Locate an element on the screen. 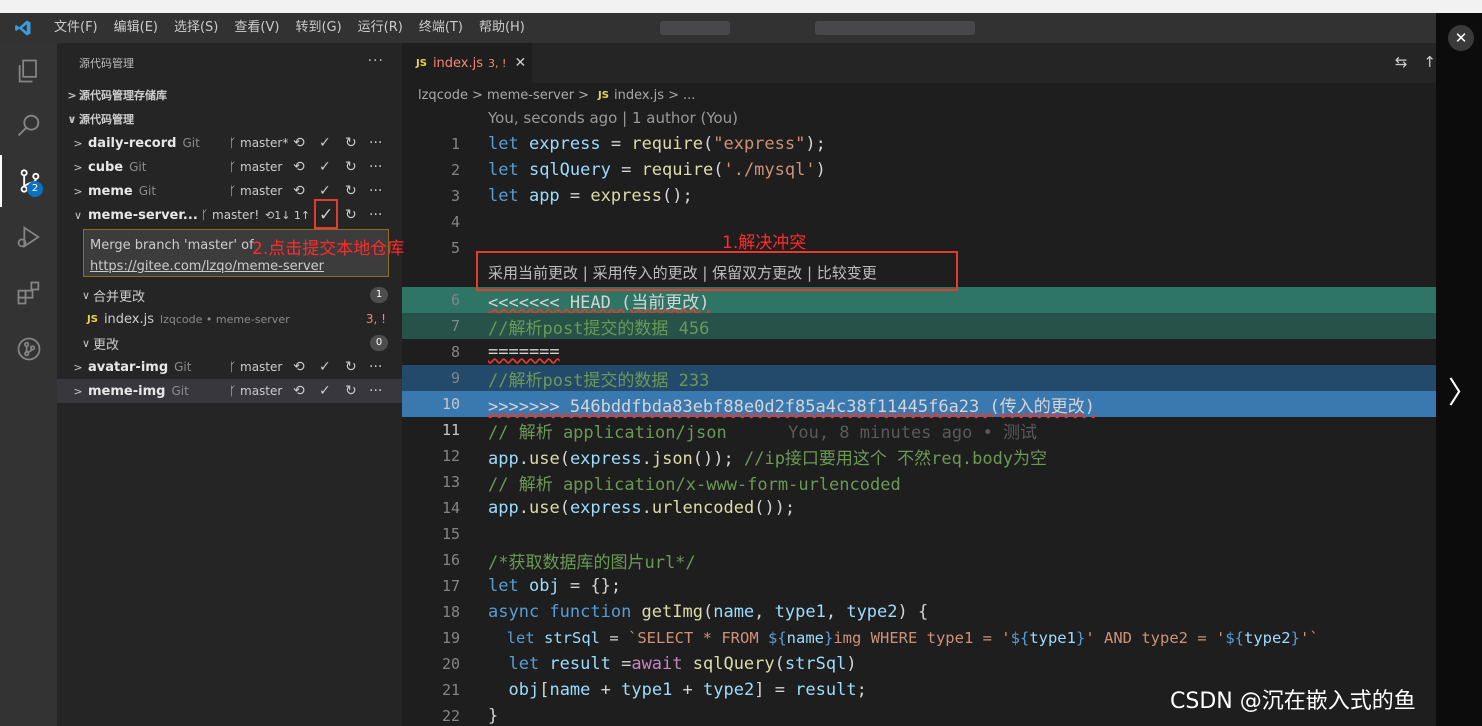 The height and width of the screenshot is (726, 1482). section-source-control: ∨ 源代码管理 is located at coordinates (229, 119).